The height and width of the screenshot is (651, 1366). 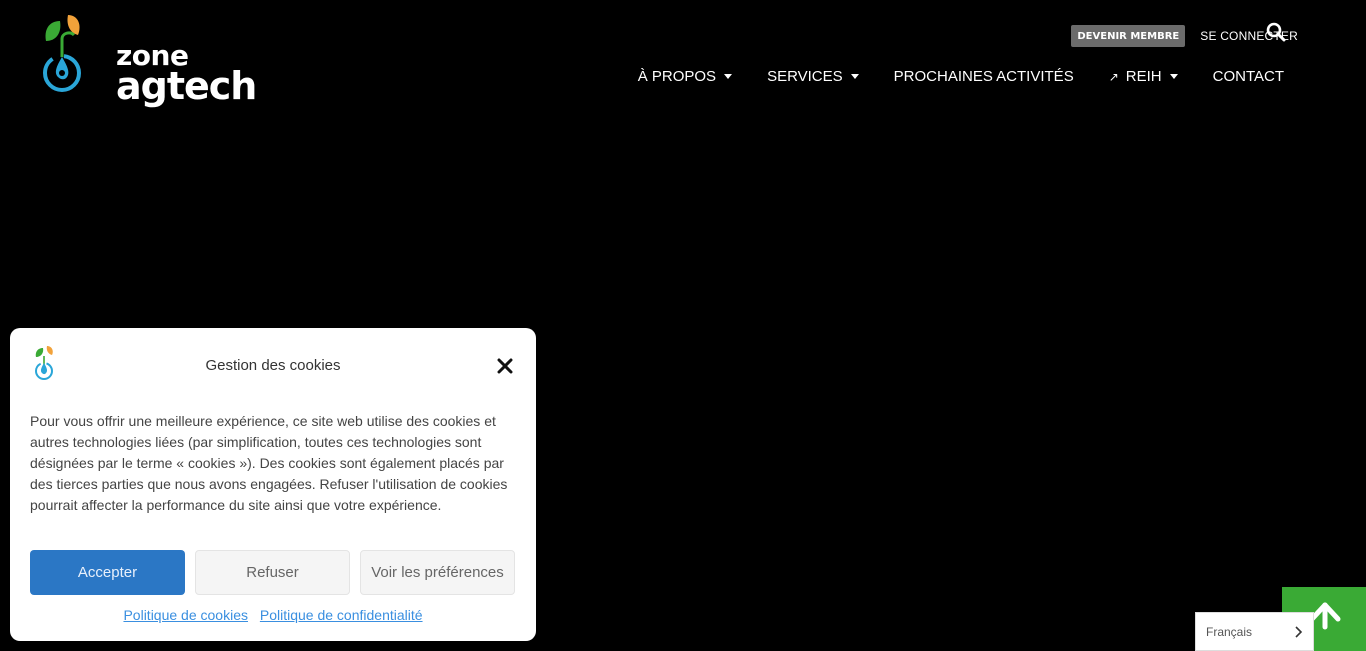 I want to click on cookie-actions: Accepter Refuser Voir les préférences, so click(x=272, y=572).